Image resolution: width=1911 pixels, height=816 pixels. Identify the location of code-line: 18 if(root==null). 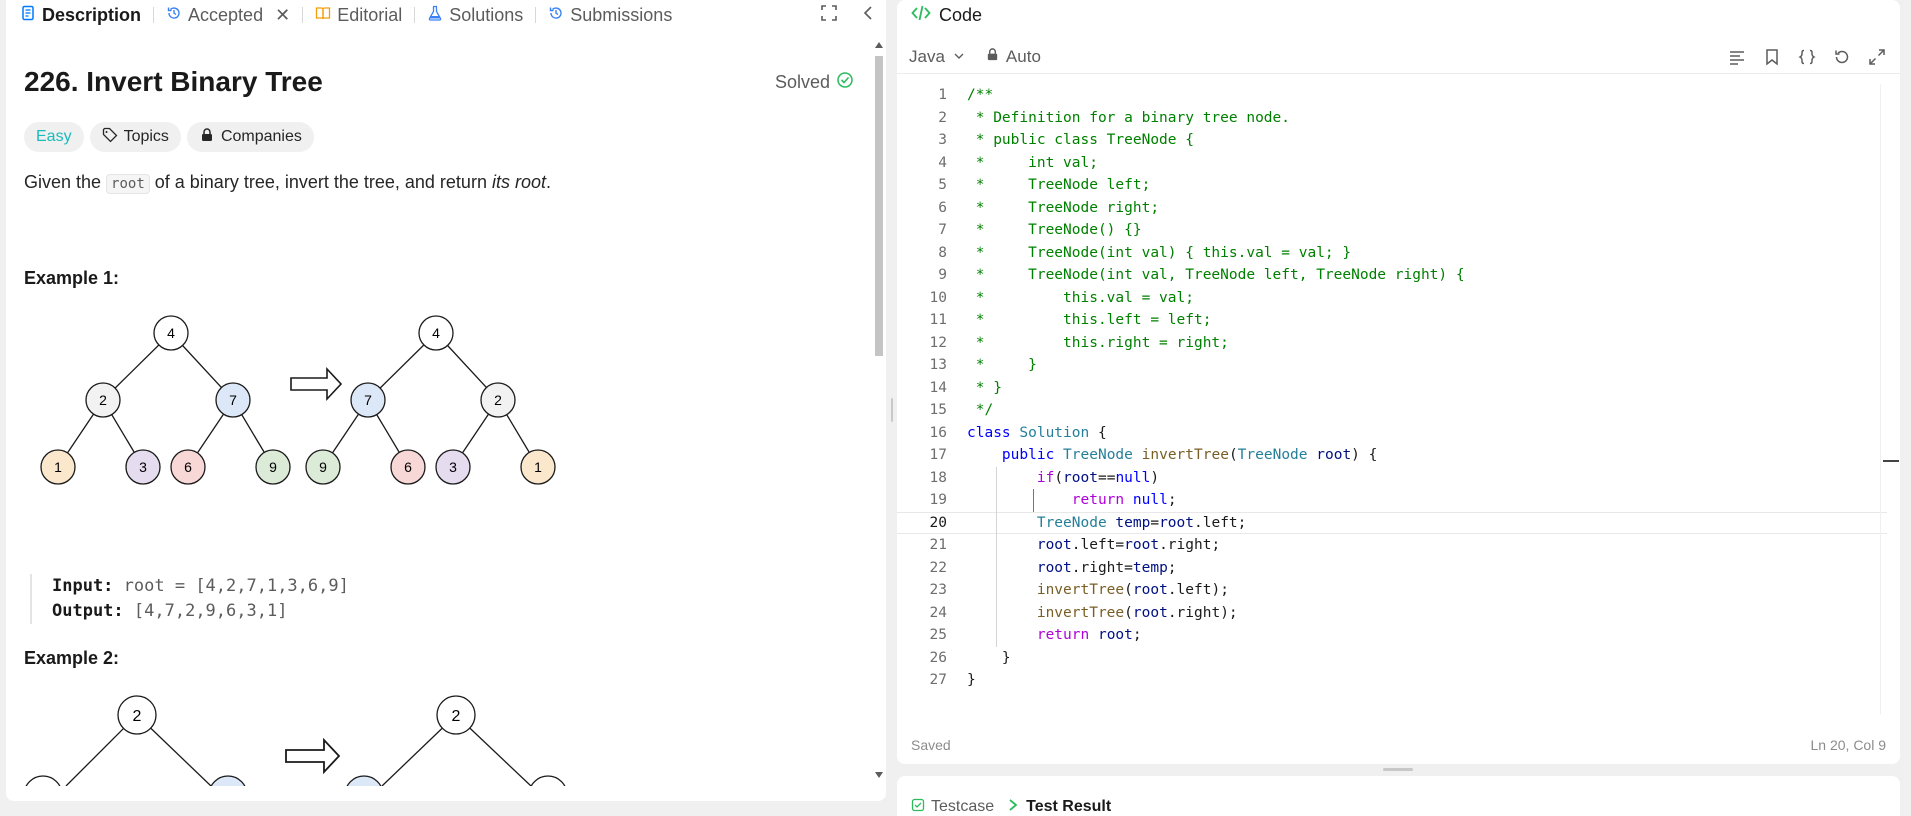
(1392, 478).